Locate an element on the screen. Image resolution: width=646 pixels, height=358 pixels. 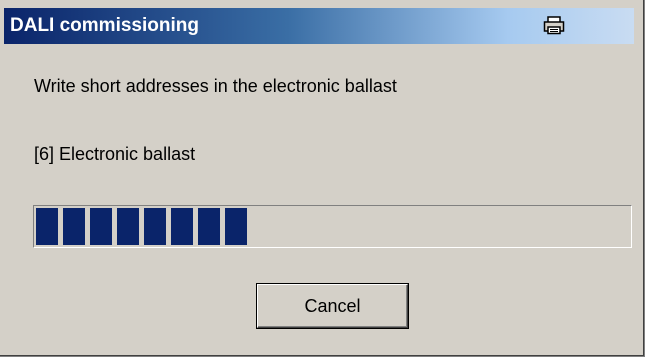
current-item-label: [6] Electronic ballast is located at coordinates (115, 154).